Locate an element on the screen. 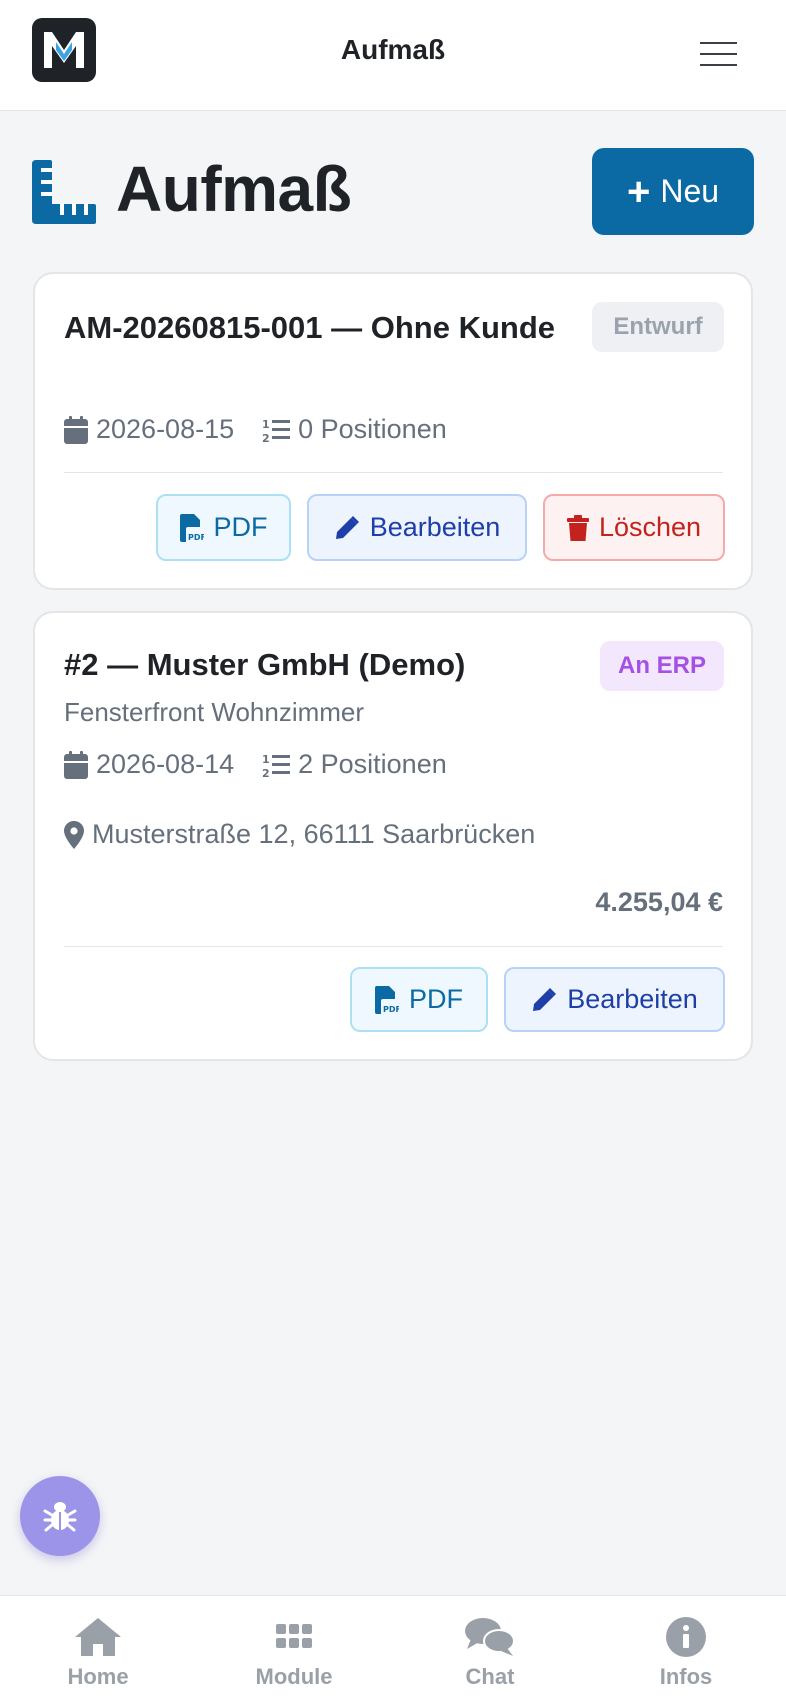 The width and height of the screenshot is (786, 1704). record-description: Fensterfront Wohnzimmer is located at coordinates (214, 712).